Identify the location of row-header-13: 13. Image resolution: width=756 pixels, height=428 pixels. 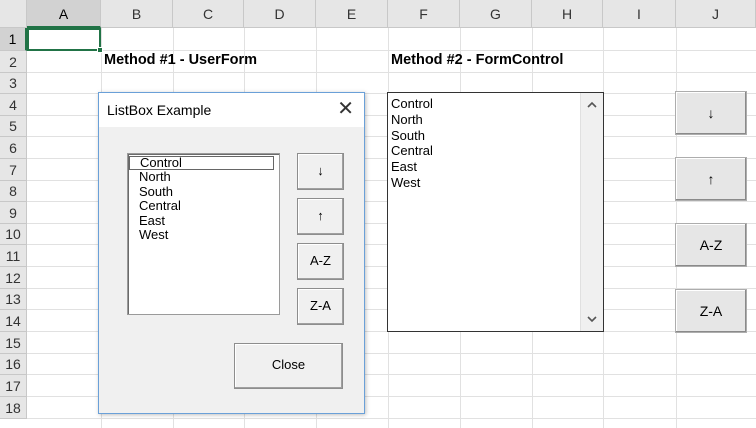
(13, 299).